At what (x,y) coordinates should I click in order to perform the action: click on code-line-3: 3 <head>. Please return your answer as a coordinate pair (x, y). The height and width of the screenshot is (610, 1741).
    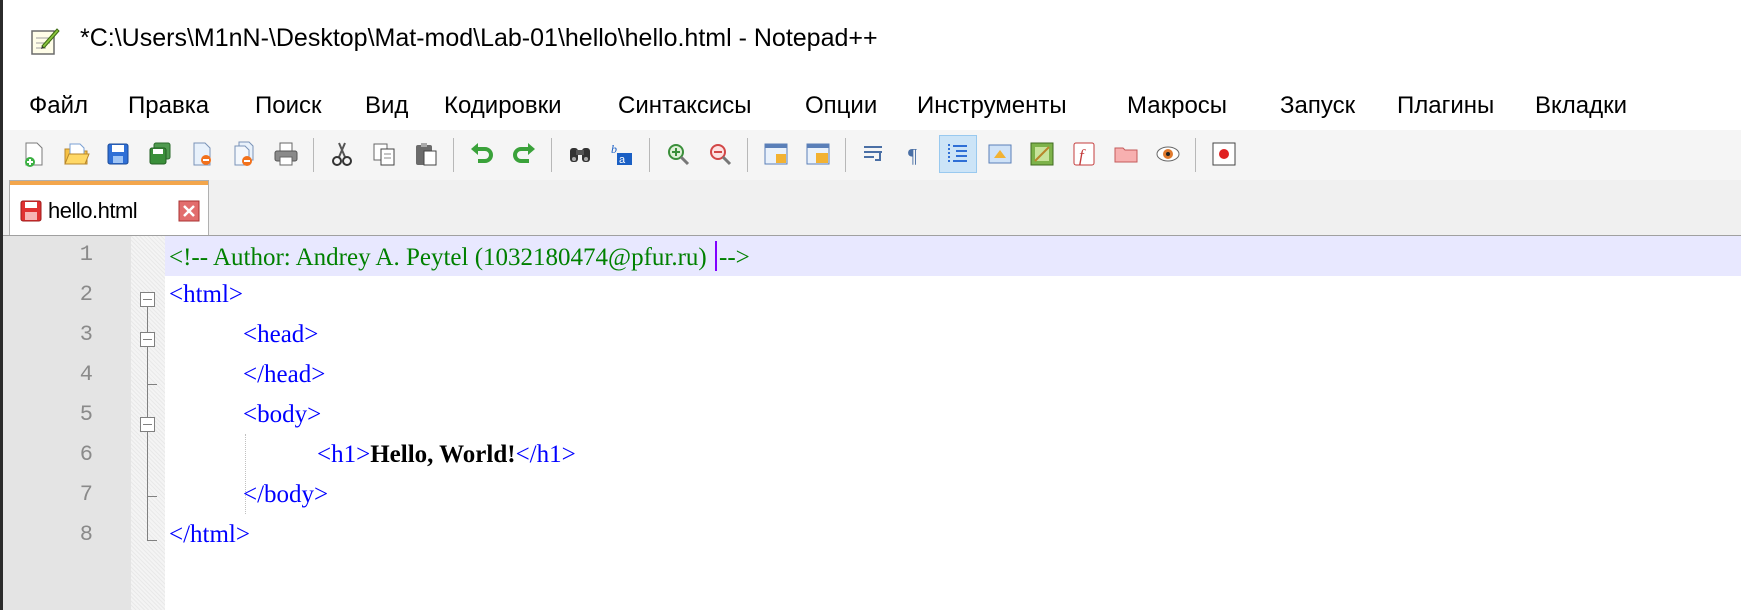
    Looking at the image, I should click on (872, 336).